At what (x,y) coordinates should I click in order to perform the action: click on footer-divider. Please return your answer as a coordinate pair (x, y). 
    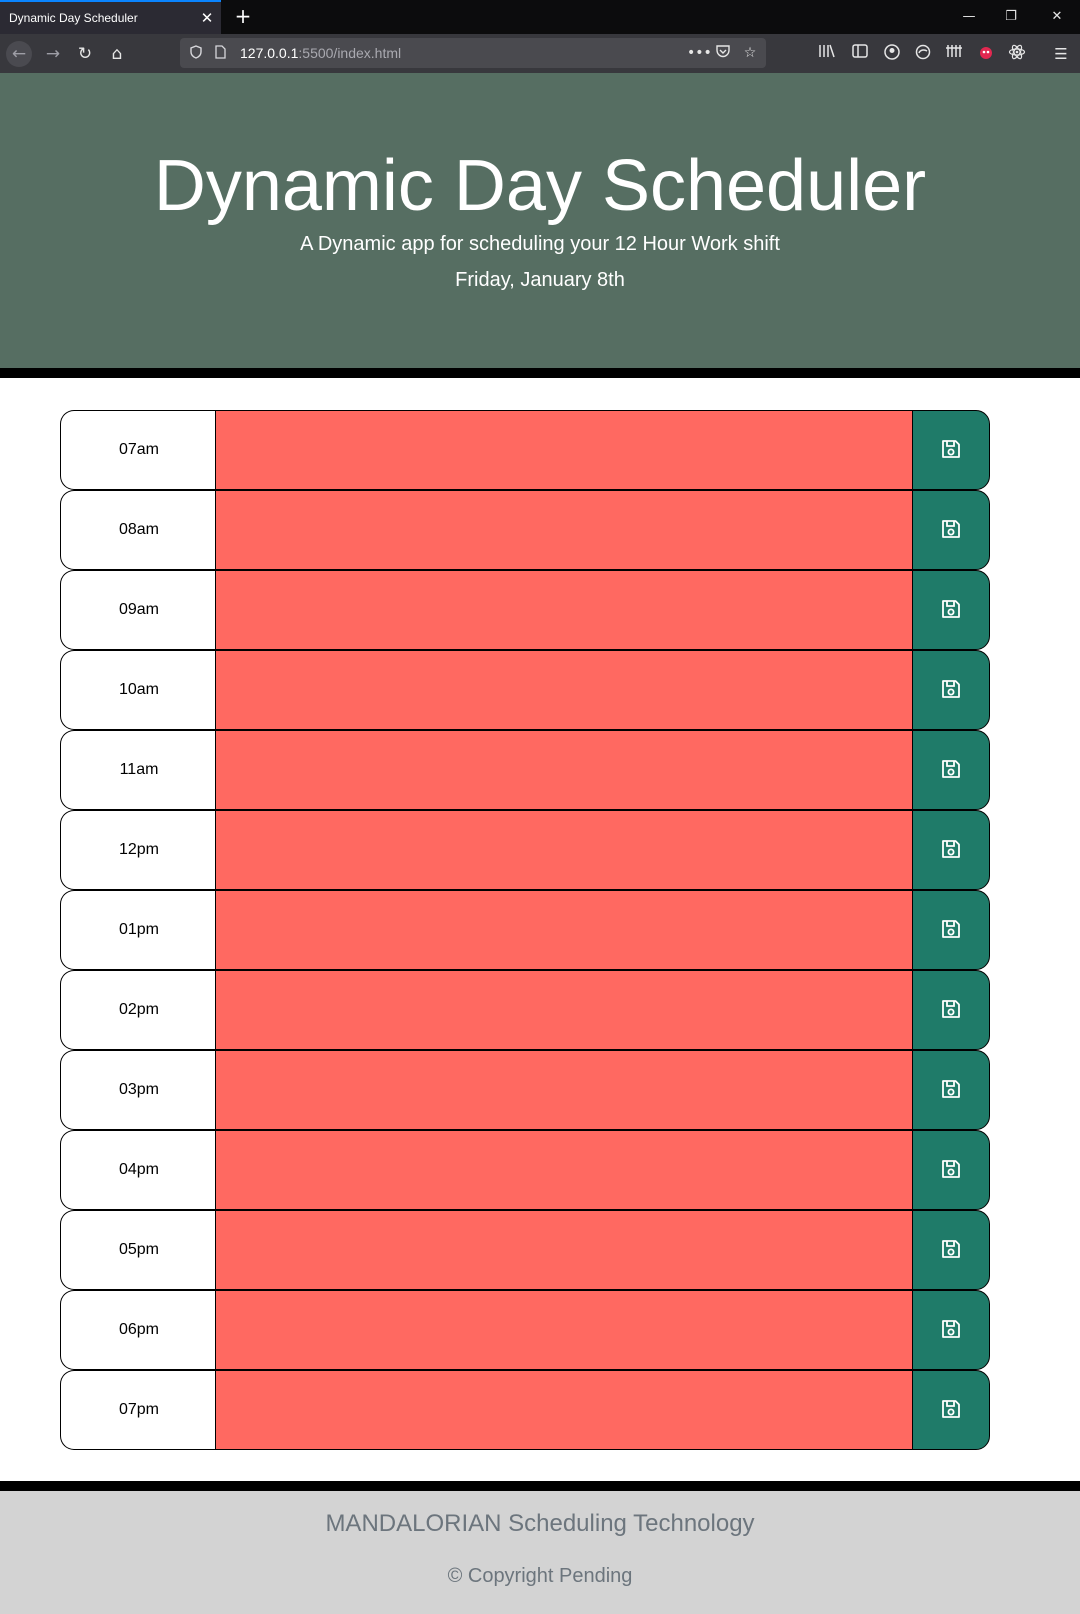
    Looking at the image, I should click on (540, 1486).